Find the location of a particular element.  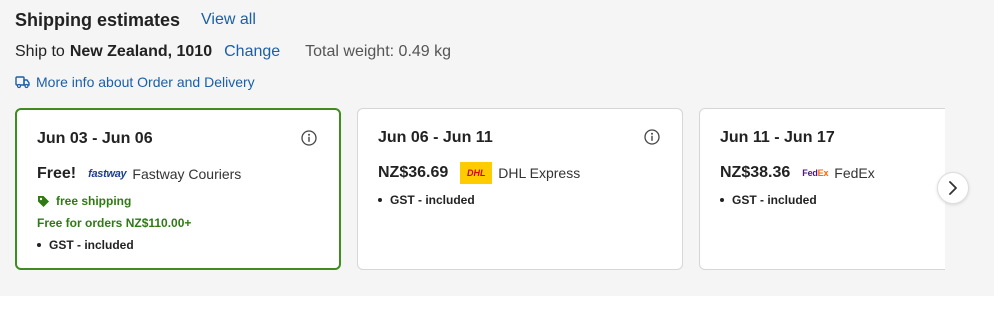

shipping-price: Free! is located at coordinates (57, 173).